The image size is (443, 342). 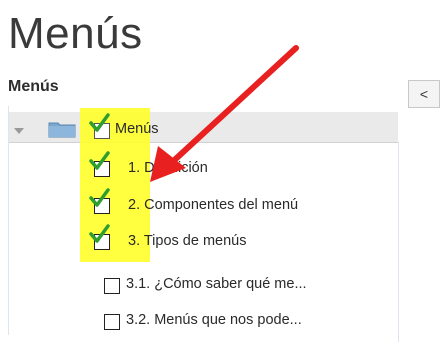 I want to click on page-title: Menús, so click(x=75, y=33).